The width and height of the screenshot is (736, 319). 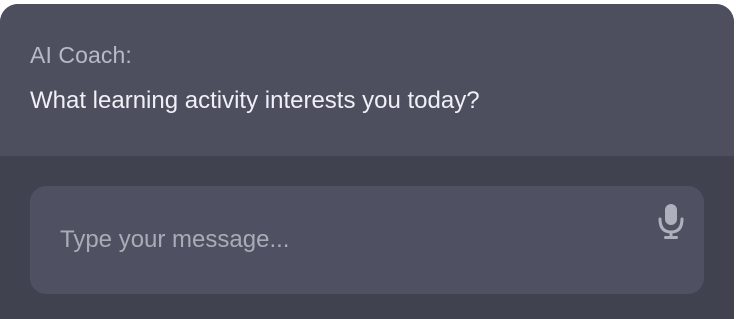 What do you see at coordinates (81, 55) in the screenshot?
I see `sender-label: AI Coach:` at bounding box center [81, 55].